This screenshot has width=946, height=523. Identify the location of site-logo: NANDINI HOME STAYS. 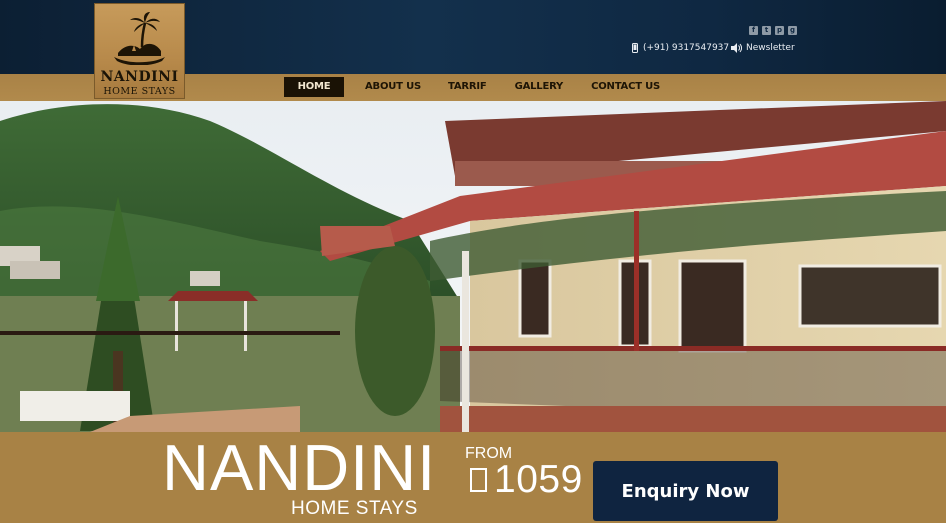
(139, 51).